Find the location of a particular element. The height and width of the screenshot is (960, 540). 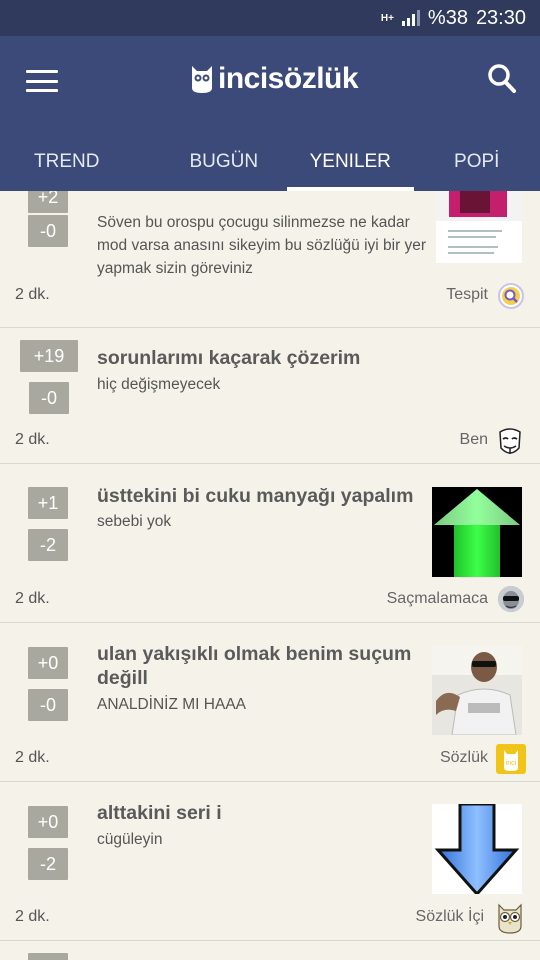

signal-icon is located at coordinates (410, 18).